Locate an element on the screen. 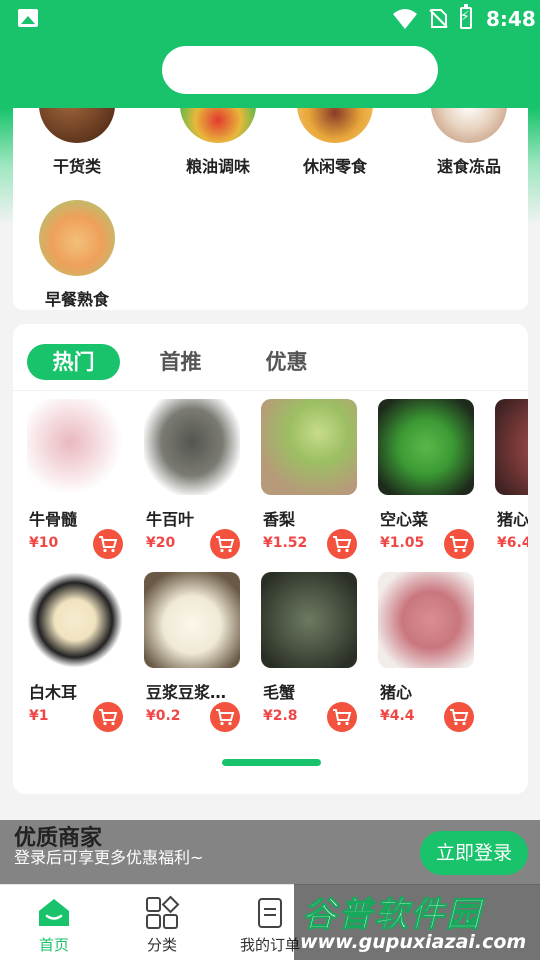 This screenshot has height=960, width=540. product-price: ¥6.4 is located at coordinates (512, 543).